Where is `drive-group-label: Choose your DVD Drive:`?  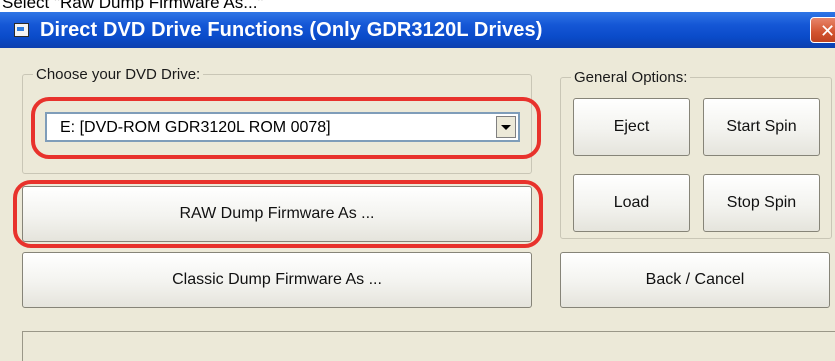
drive-group-label: Choose your DVD Drive: is located at coordinates (118, 75).